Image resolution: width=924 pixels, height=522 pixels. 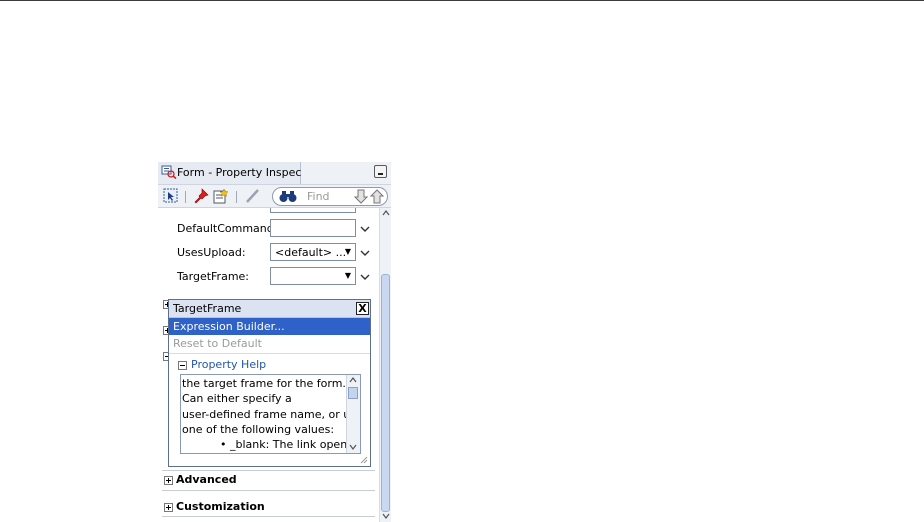 What do you see at coordinates (313, 276) in the screenshot?
I see `target-frame-select: ▼` at bounding box center [313, 276].